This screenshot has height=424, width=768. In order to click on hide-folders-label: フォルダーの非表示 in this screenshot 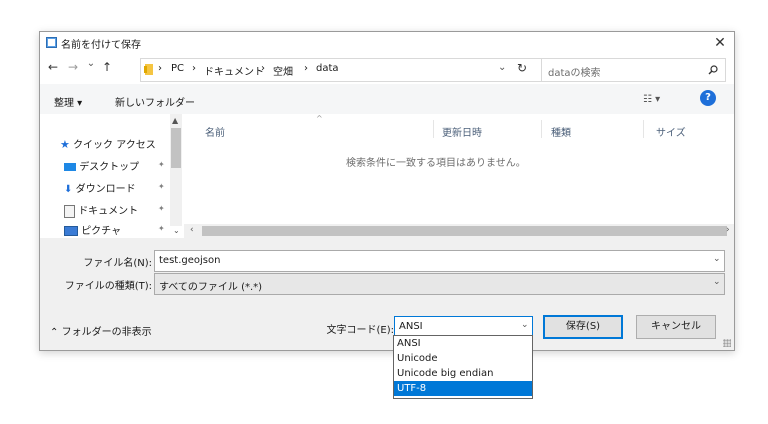, I will do `click(106, 332)`.